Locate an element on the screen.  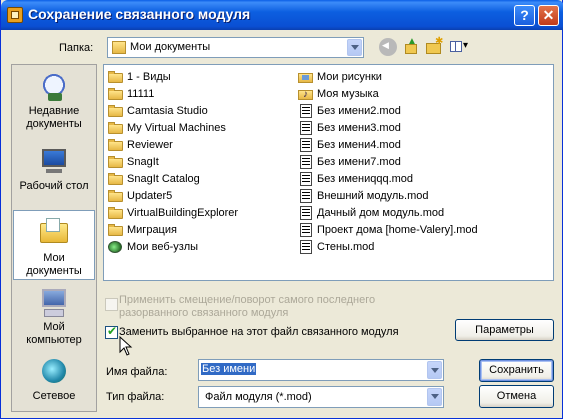
mouse-cursor-icon is located at coordinates (126, 346).